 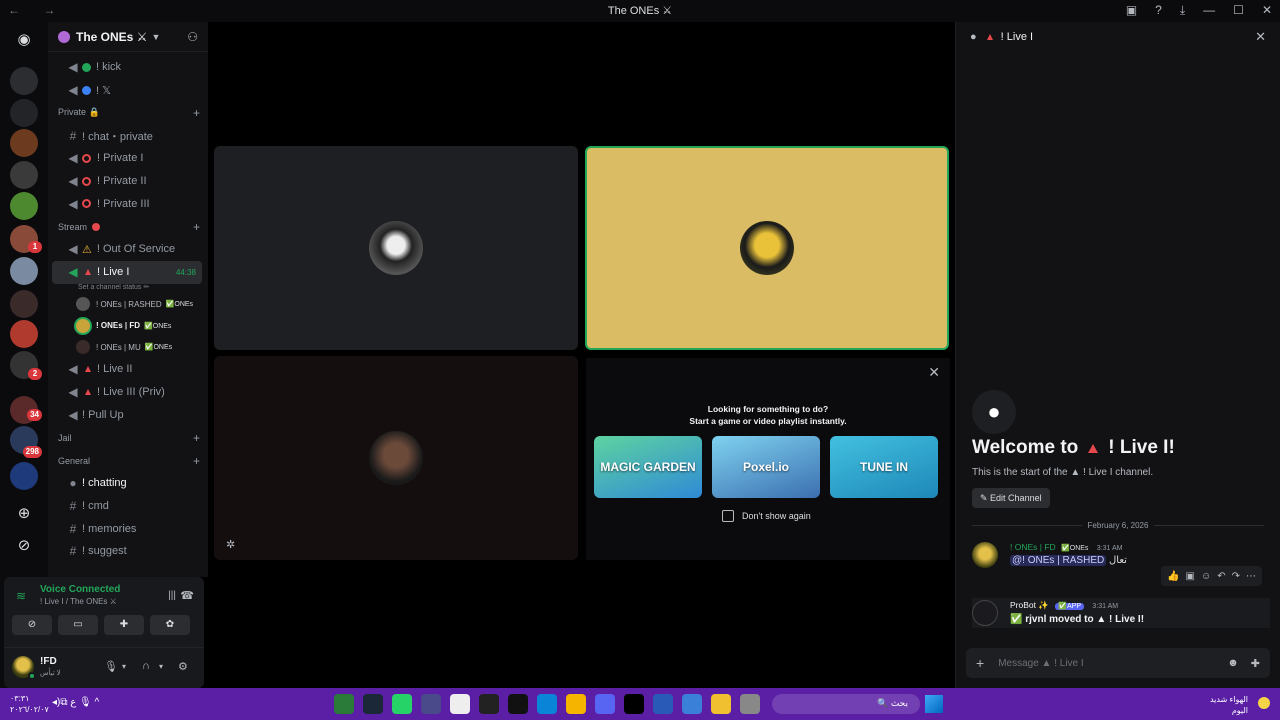 What do you see at coordinates (489, 704) in the screenshot?
I see `epic-games-icon` at bounding box center [489, 704].